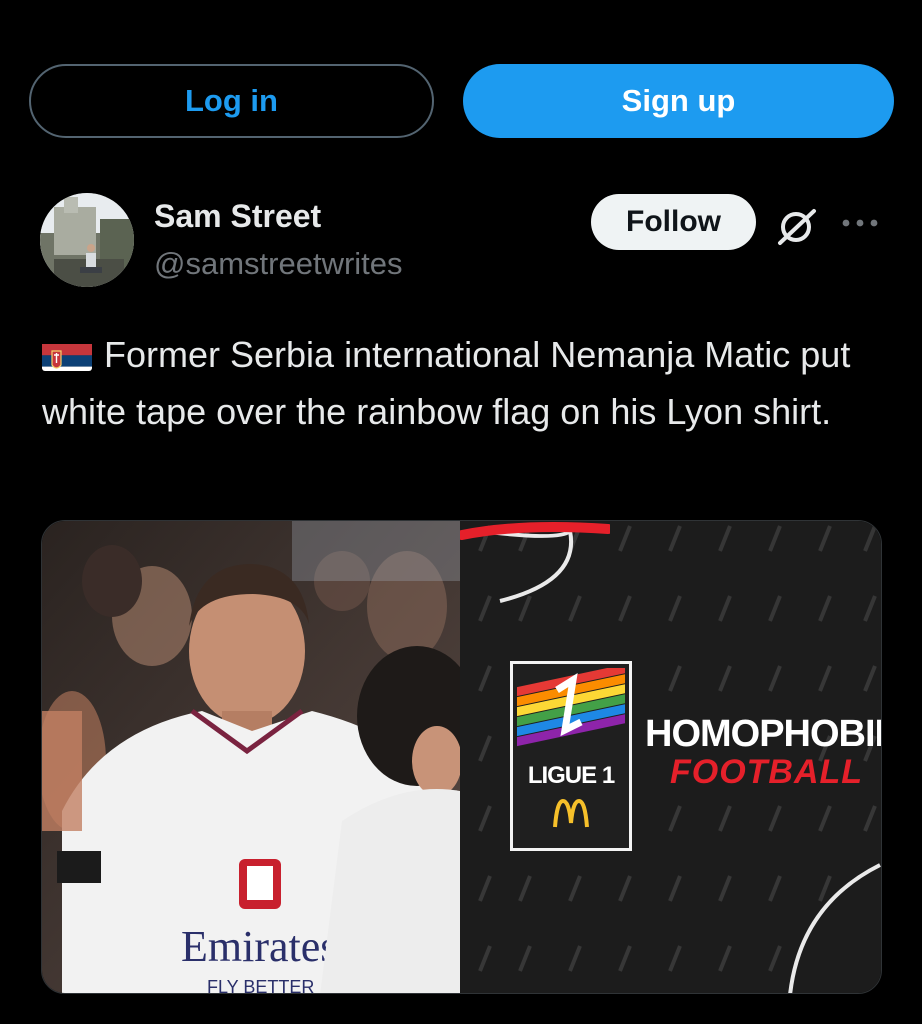 The width and height of the screenshot is (922, 1024). Describe the element at coordinates (231, 101) in the screenshot. I see `login-button: Log in` at that location.